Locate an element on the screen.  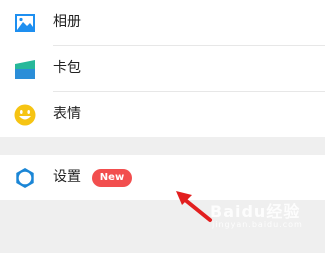
baidu-watermark: Baidu经验 jingyan.baidu.com is located at coordinates (266, 218).